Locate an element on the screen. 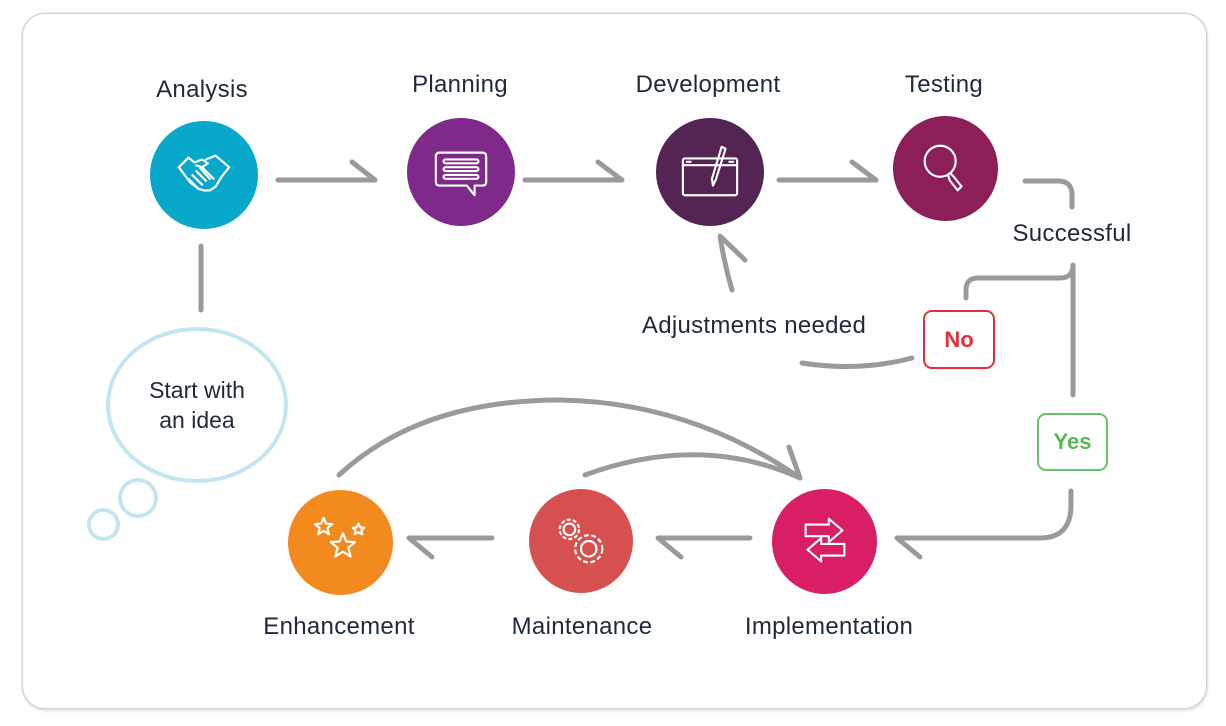 The width and height of the screenshot is (1226, 726). arrow-planning-to-development is located at coordinates (573, 171).